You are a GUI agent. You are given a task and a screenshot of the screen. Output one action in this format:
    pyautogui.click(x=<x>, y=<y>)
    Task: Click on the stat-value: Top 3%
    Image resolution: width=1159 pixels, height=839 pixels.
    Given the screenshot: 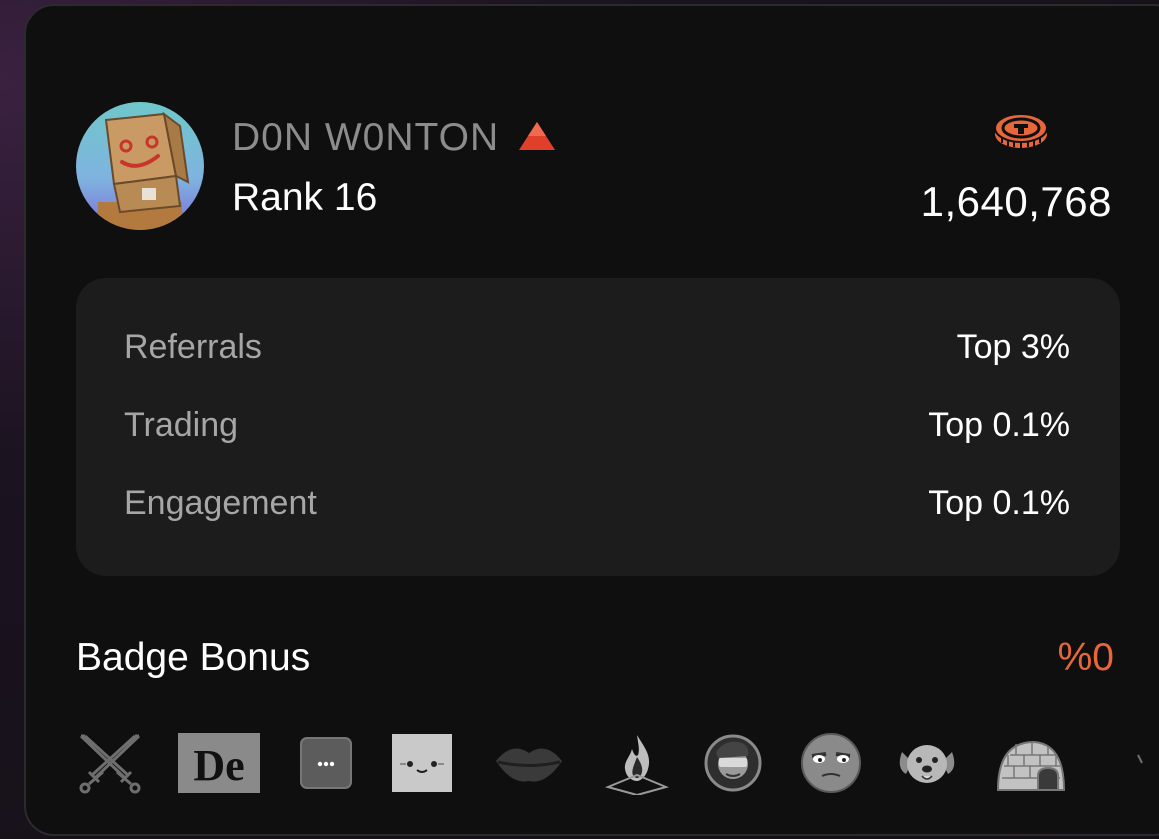 What is the action you would take?
    pyautogui.click(x=1013, y=347)
    